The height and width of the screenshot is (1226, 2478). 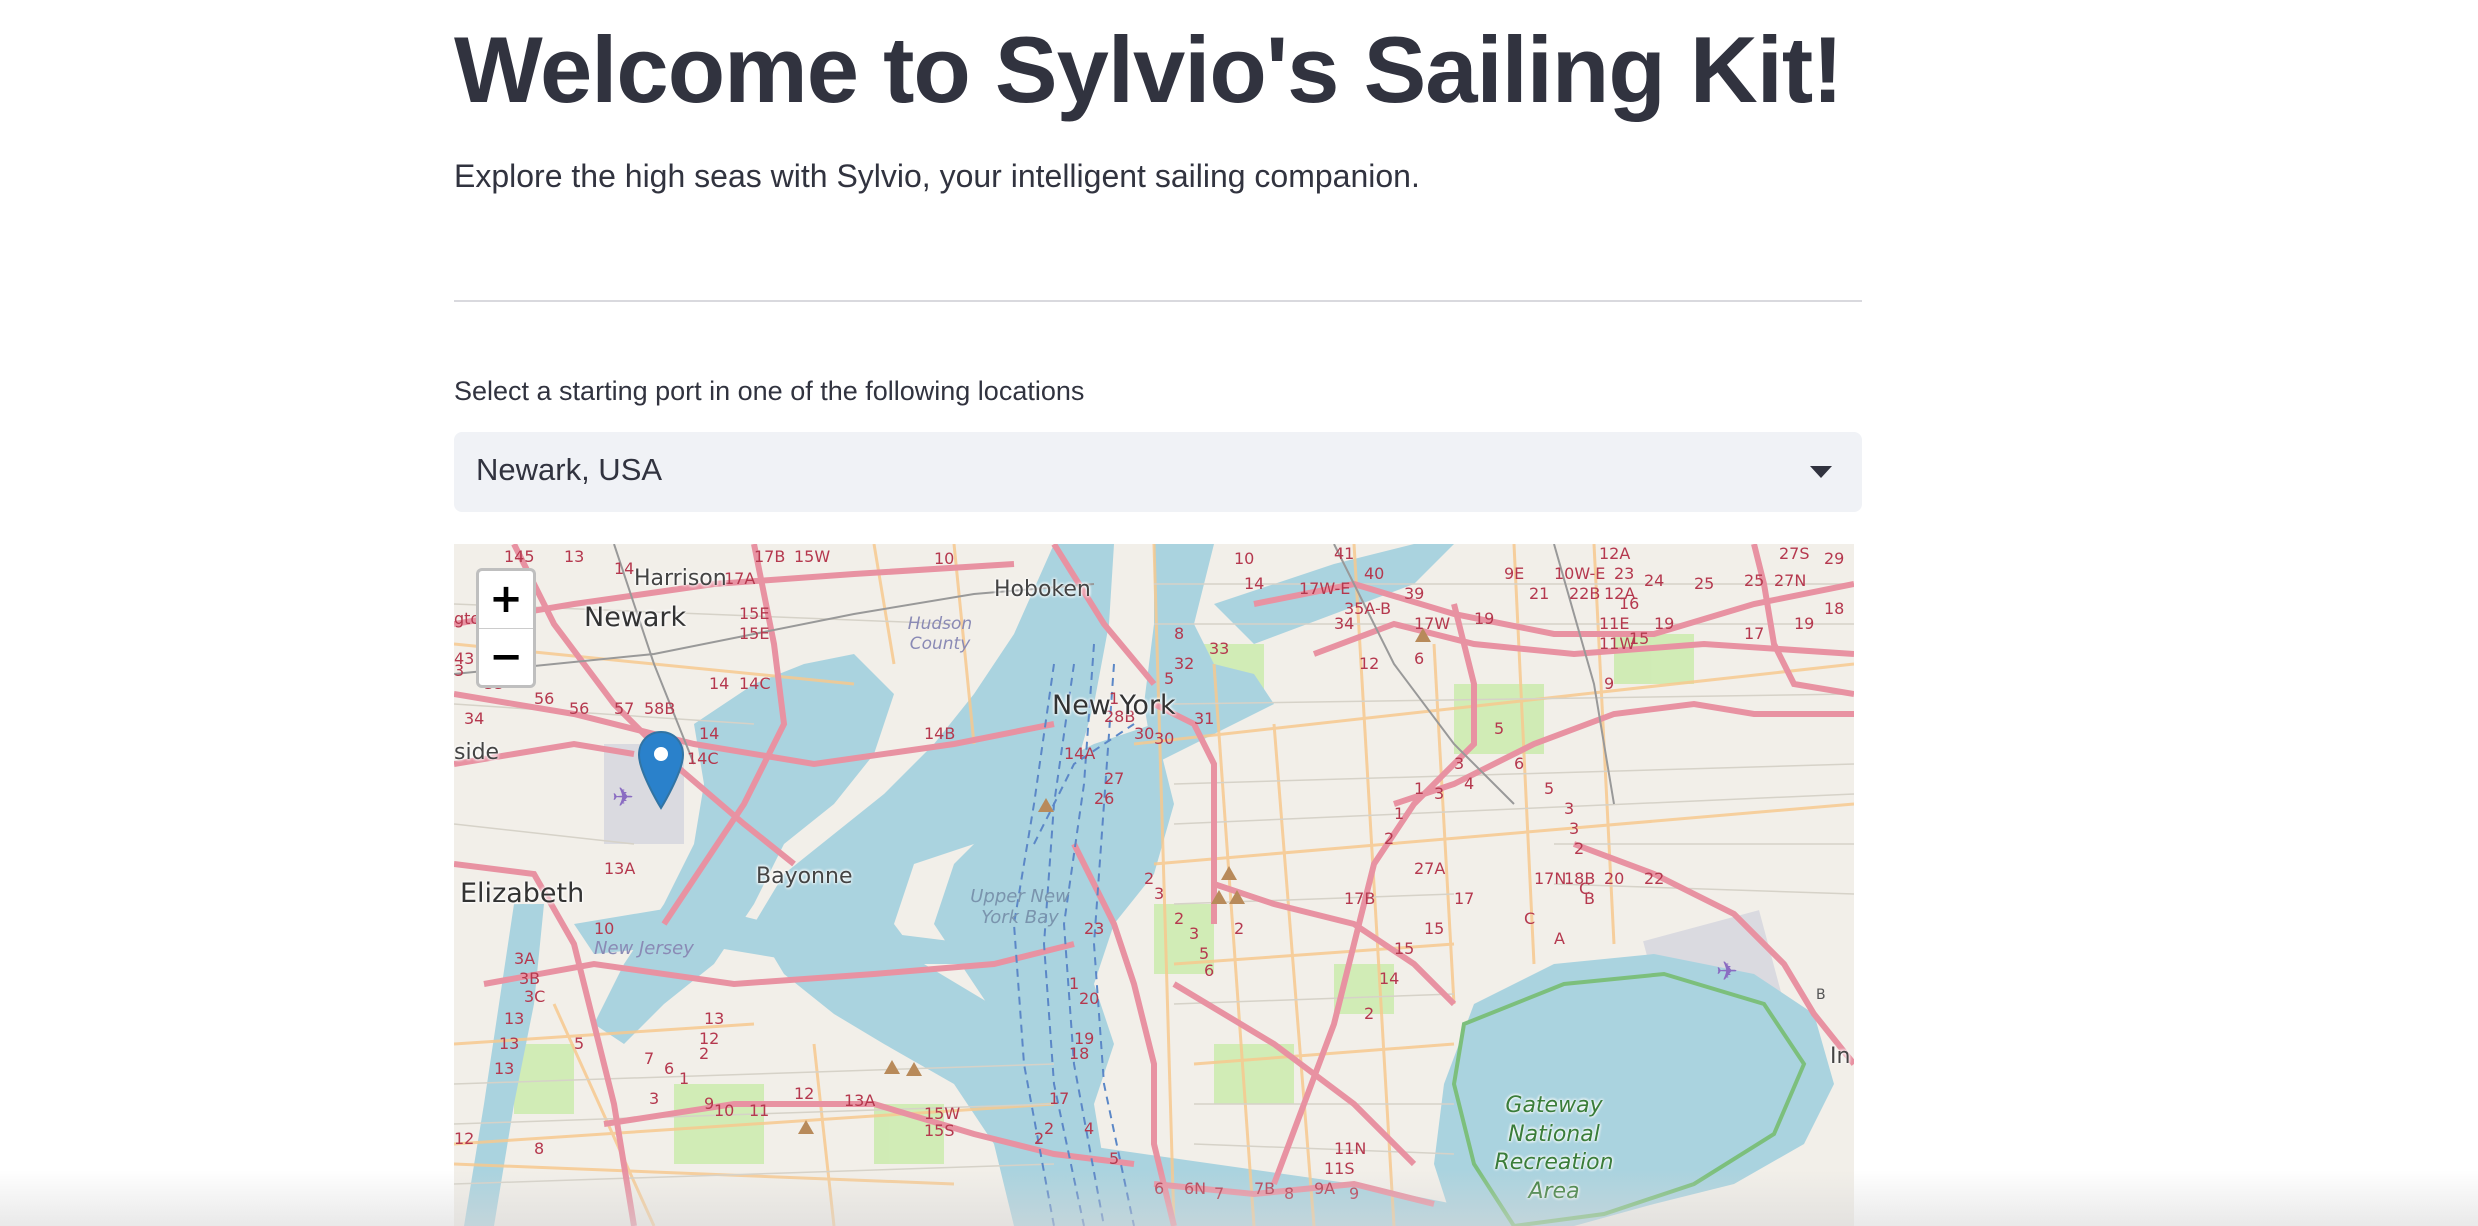 What do you see at coordinates (1344, 623) in the screenshot?
I see `svg-text: 34` at bounding box center [1344, 623].